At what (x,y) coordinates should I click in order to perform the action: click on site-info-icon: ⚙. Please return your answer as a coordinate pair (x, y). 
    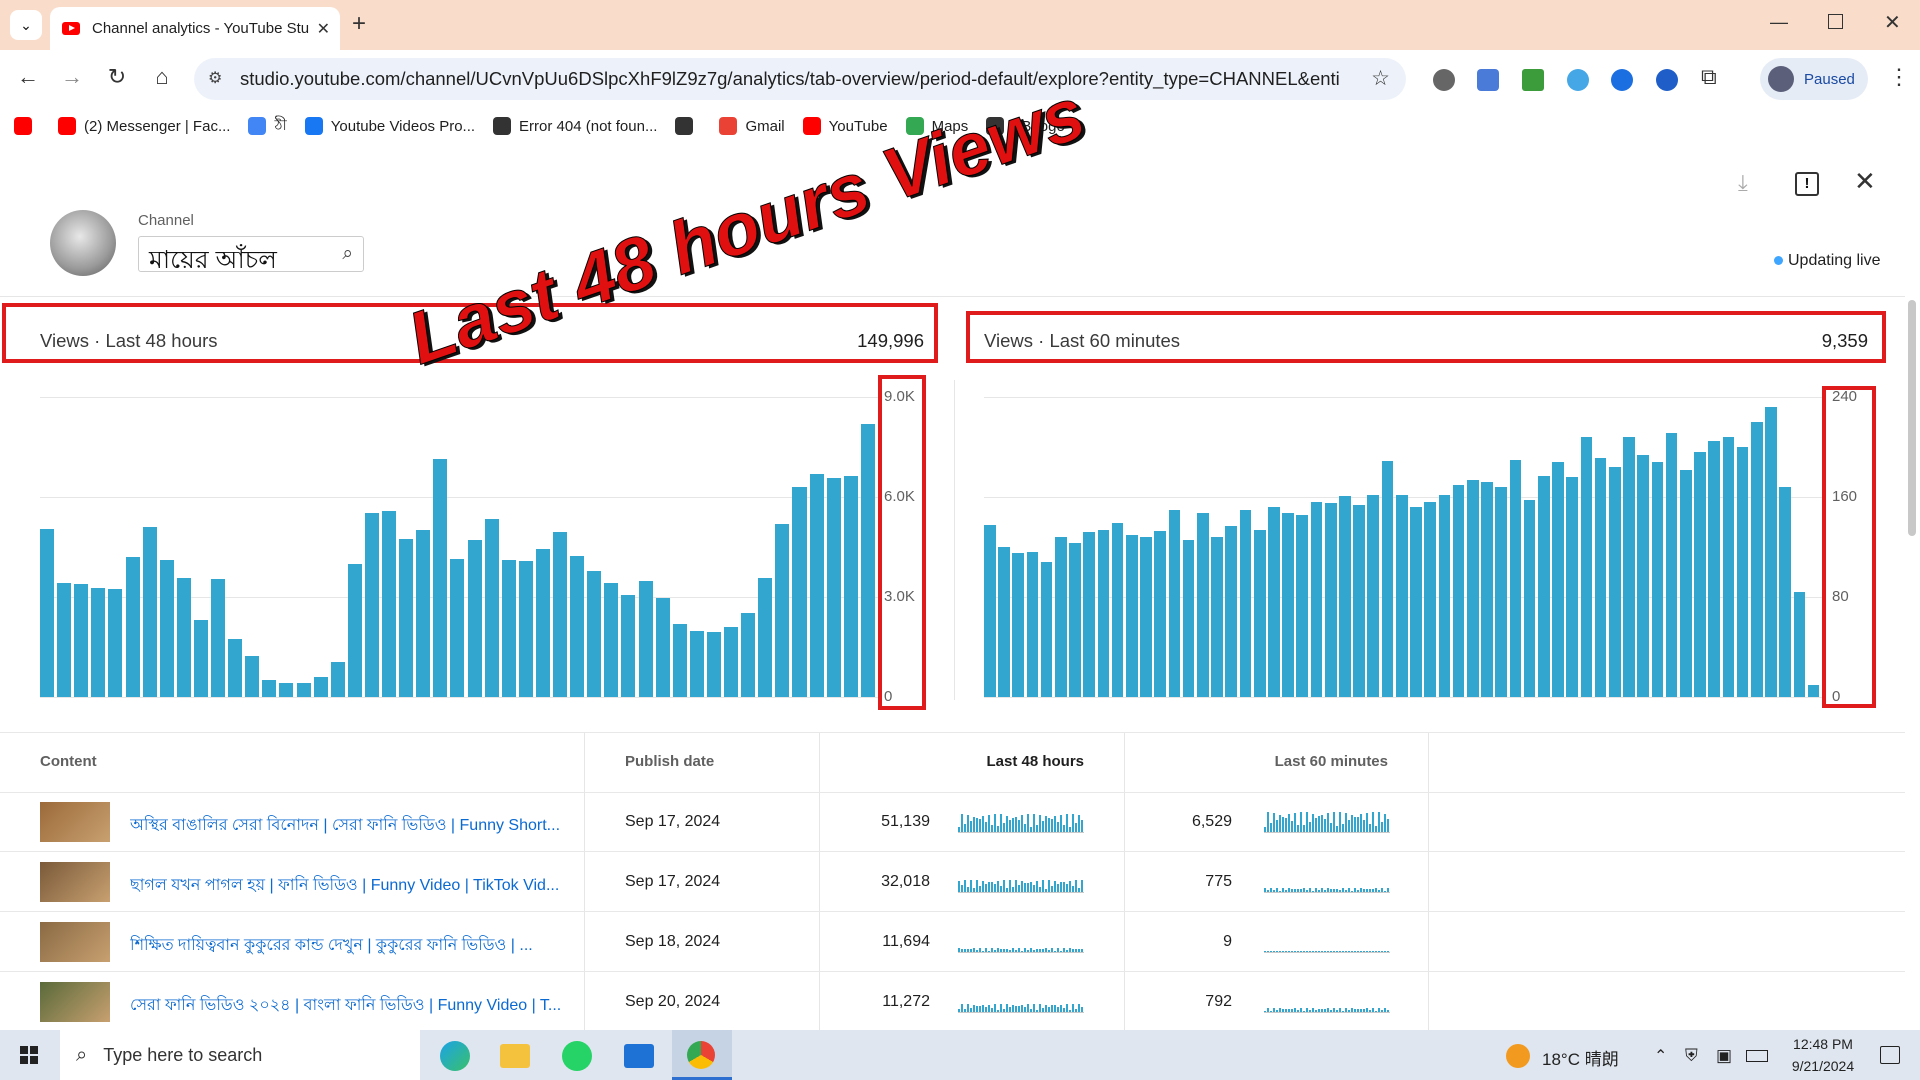
    Looking at the image, I should click on (215, 78).